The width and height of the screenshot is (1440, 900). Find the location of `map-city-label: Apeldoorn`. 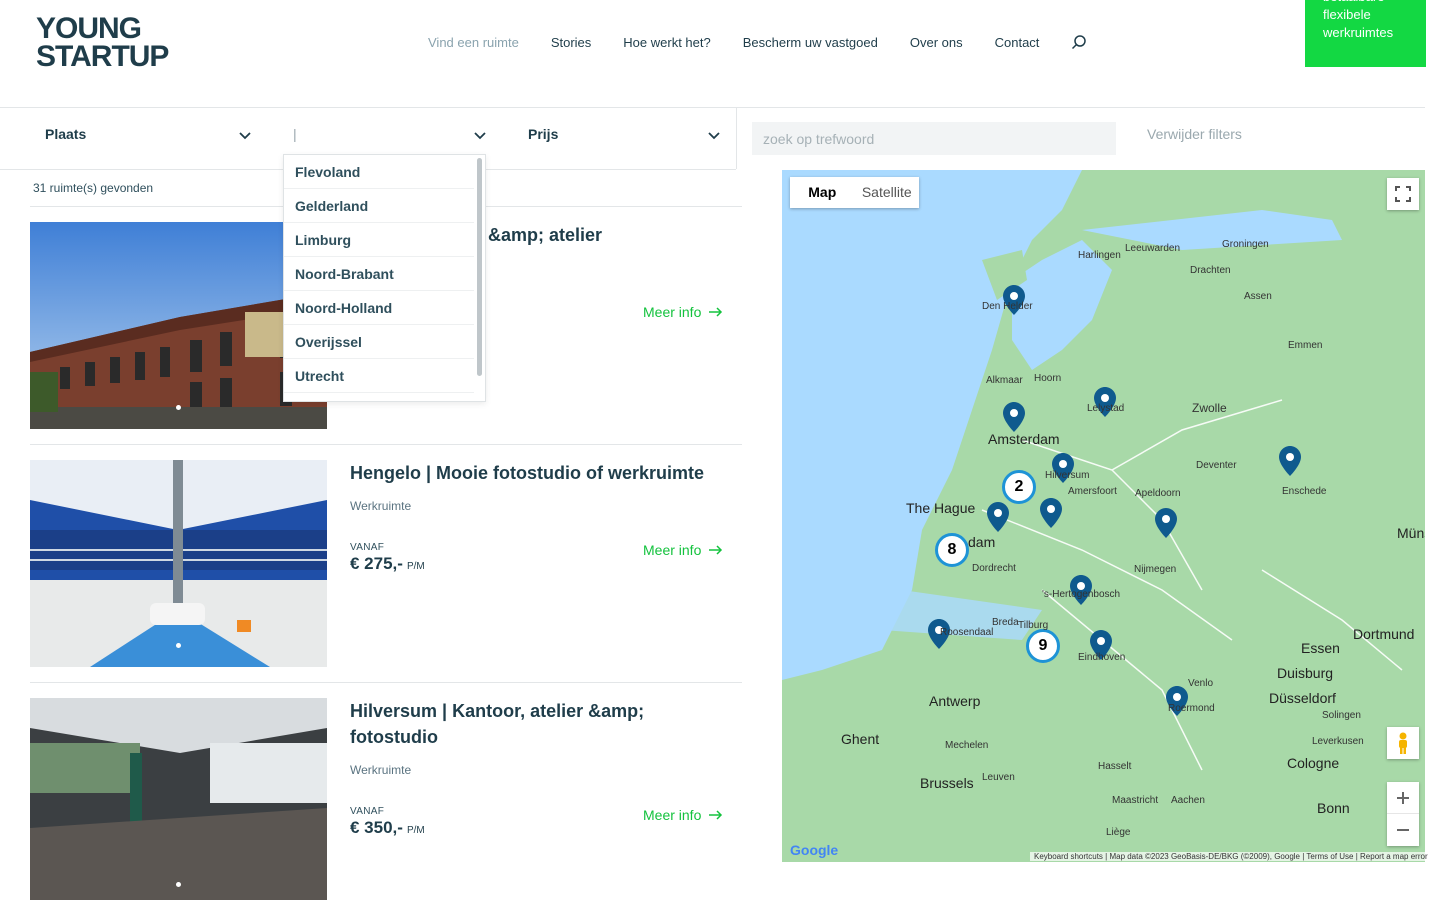

map-city-label: Apeldoorn is located at coordinates (1158, 493).